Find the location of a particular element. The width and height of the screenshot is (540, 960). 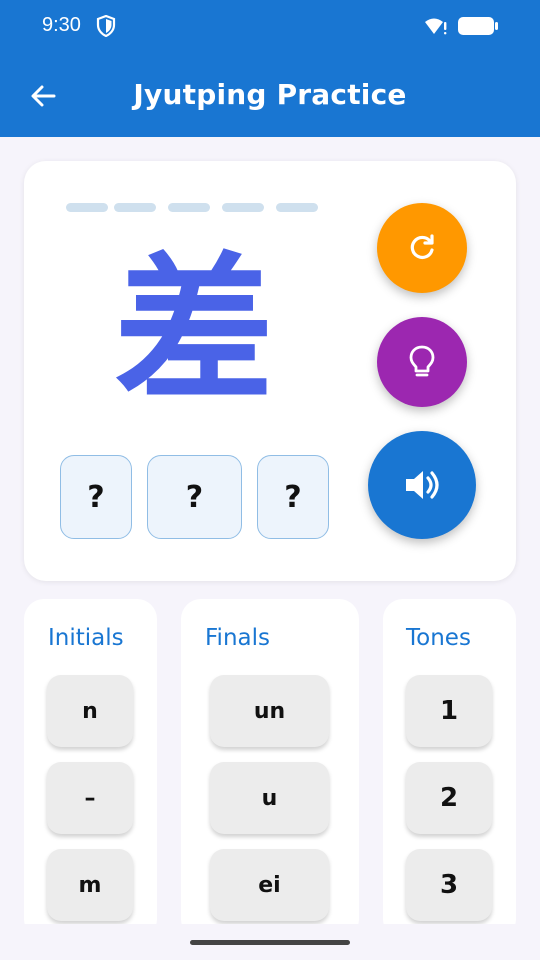

initials-panel: Initials n – m is located at coordinates (90, 769).